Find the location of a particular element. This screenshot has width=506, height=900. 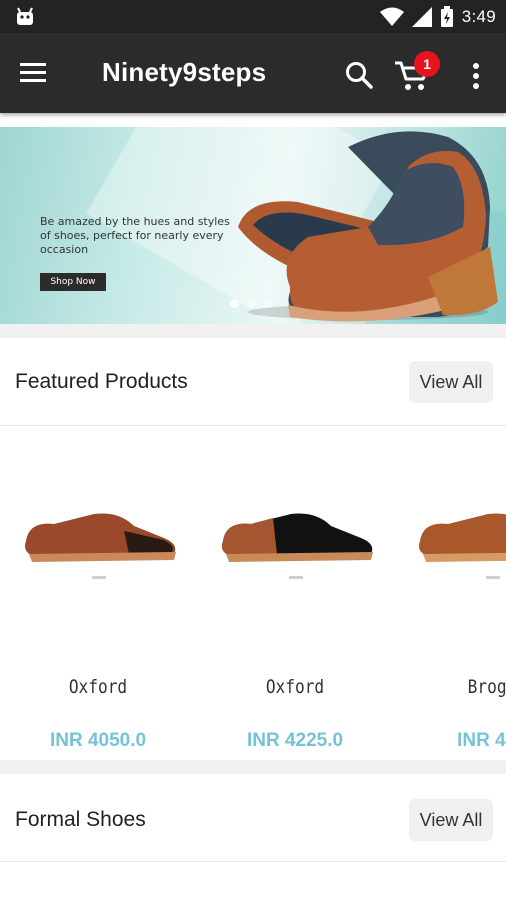

wifi-icon is located at coordinates (391, 16).